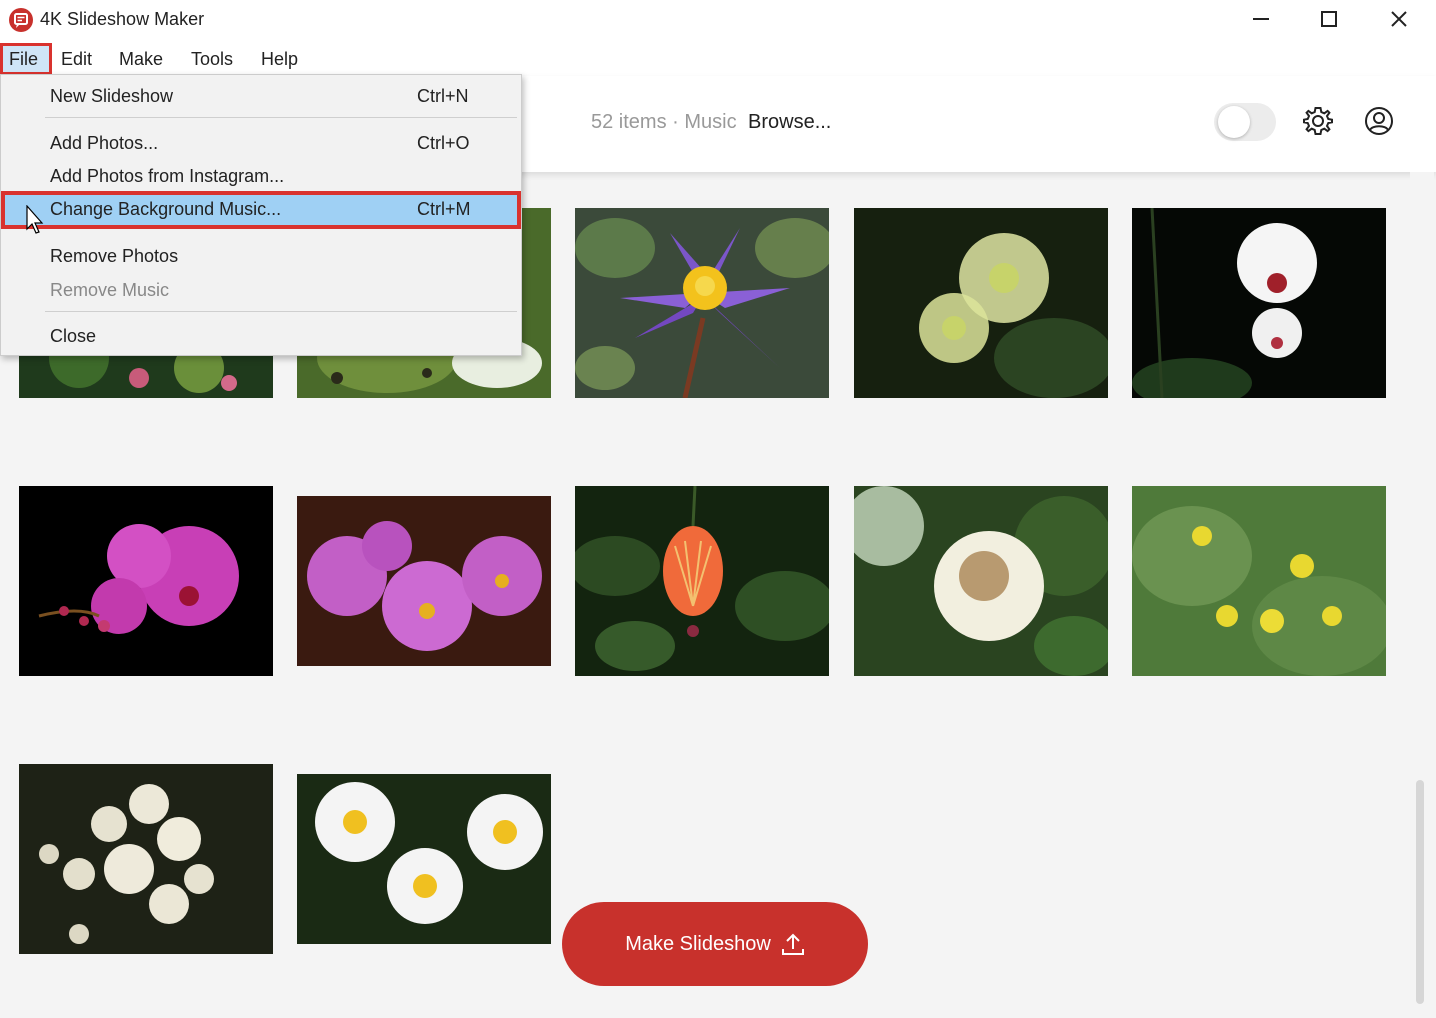 This screenshot has width=1436, height=1018. What do you see at coordinates (112, 96) in the screenshot?
I see `menu-item-label: New Slideshow` at bounding box center [112, 96].